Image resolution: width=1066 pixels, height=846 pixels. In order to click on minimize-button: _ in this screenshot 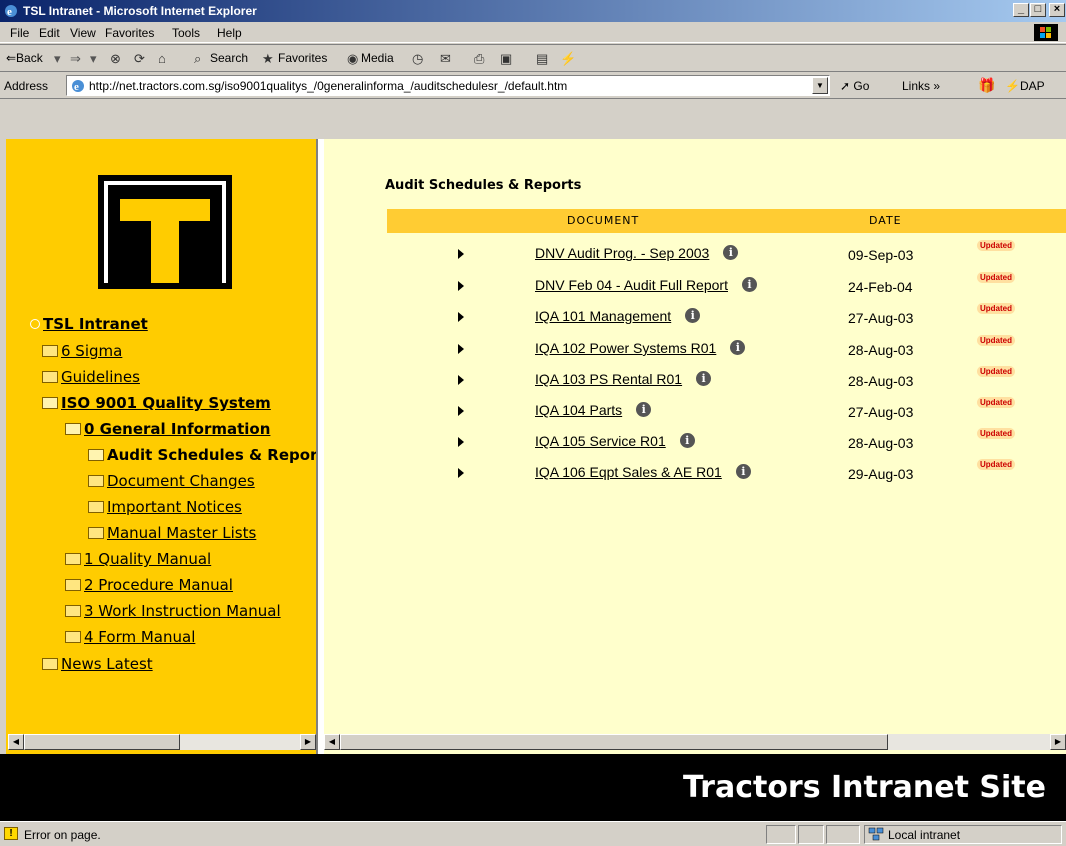, I will do `click(1021, 10)`.